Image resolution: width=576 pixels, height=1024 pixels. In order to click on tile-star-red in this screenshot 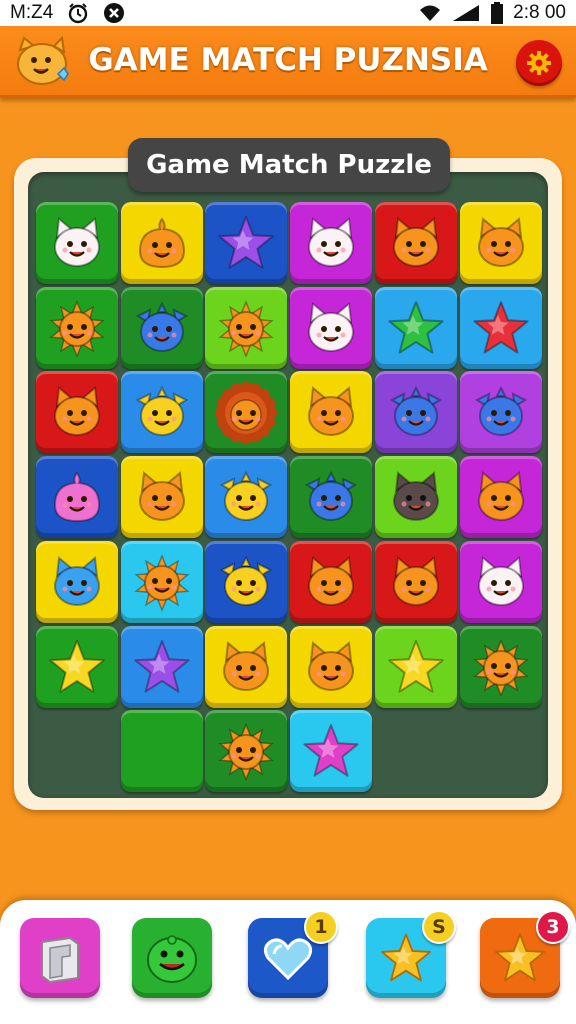, I will do `click(500, 327)`.